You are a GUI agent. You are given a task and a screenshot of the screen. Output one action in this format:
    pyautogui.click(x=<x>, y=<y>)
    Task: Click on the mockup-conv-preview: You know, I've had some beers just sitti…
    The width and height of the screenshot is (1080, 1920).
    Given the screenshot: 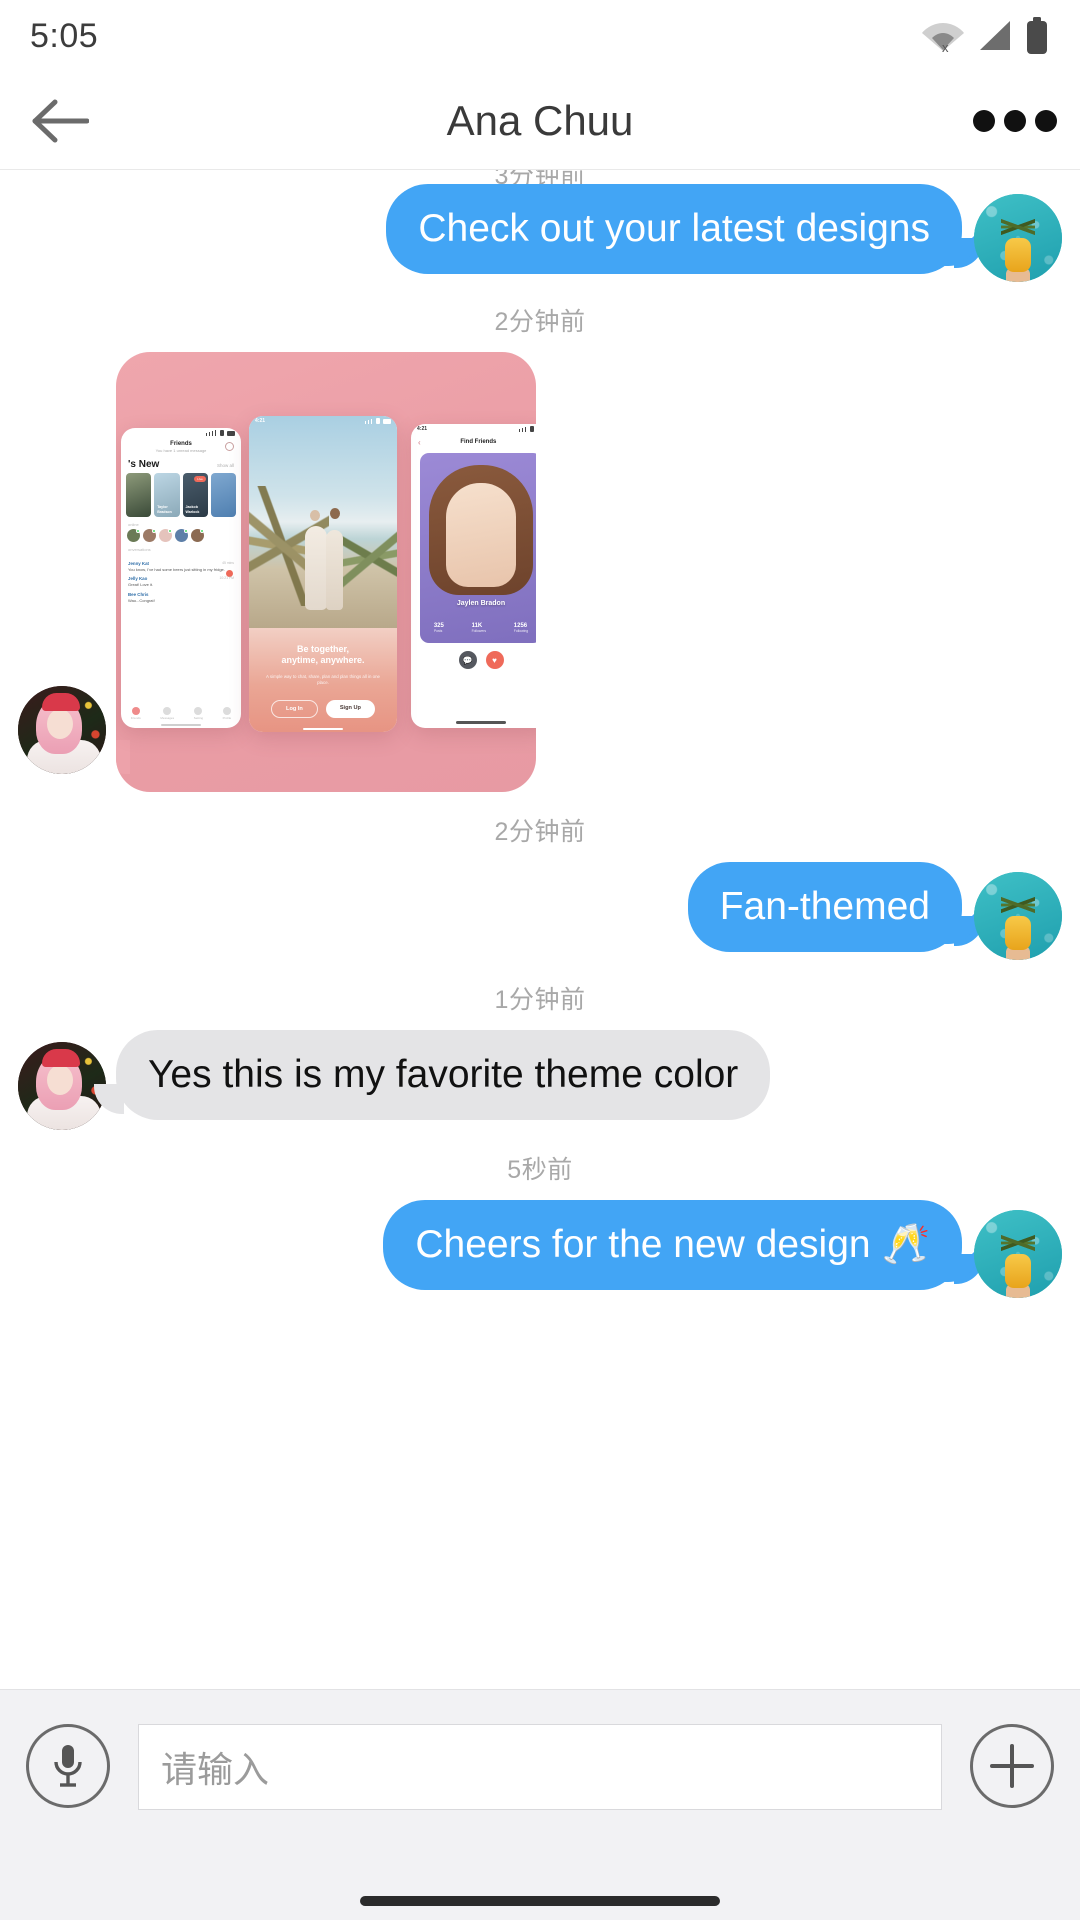 What is the action you would take?
    pyautogui.click(x=176, y=569)
    